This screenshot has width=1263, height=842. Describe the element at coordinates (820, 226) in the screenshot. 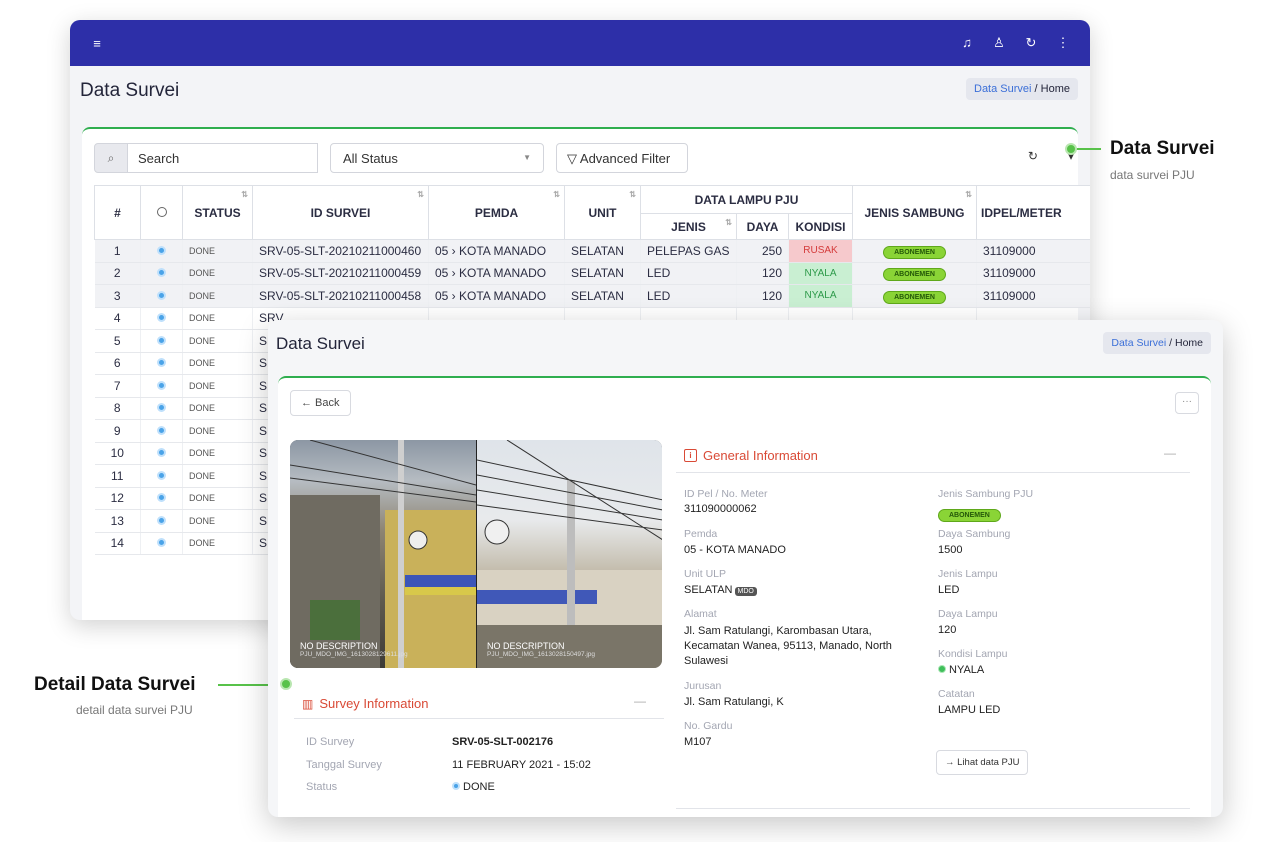

I see `col-kondisi: KONDISI` at that location.